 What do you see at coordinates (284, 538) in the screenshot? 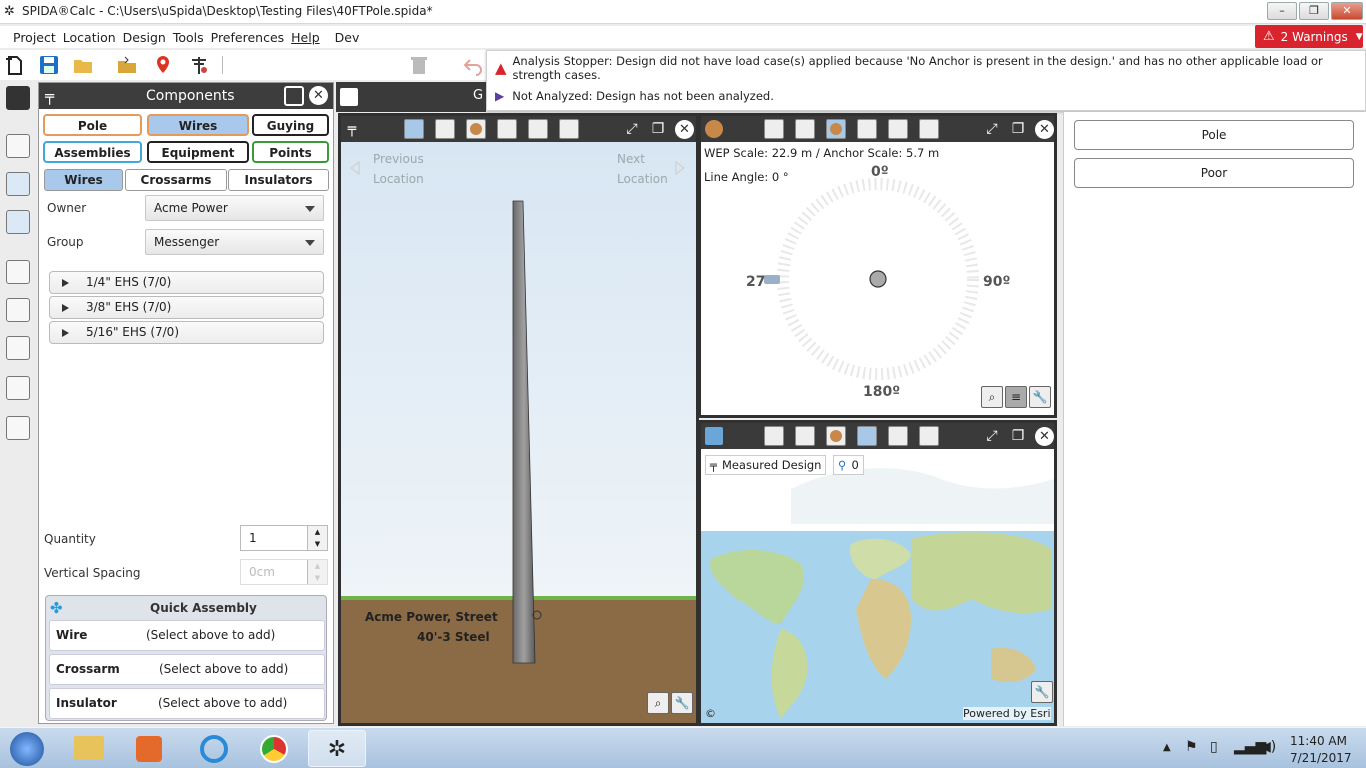
I see `quantity-stepper: 1 ▲ ▼` at bounding box center [284, 538].